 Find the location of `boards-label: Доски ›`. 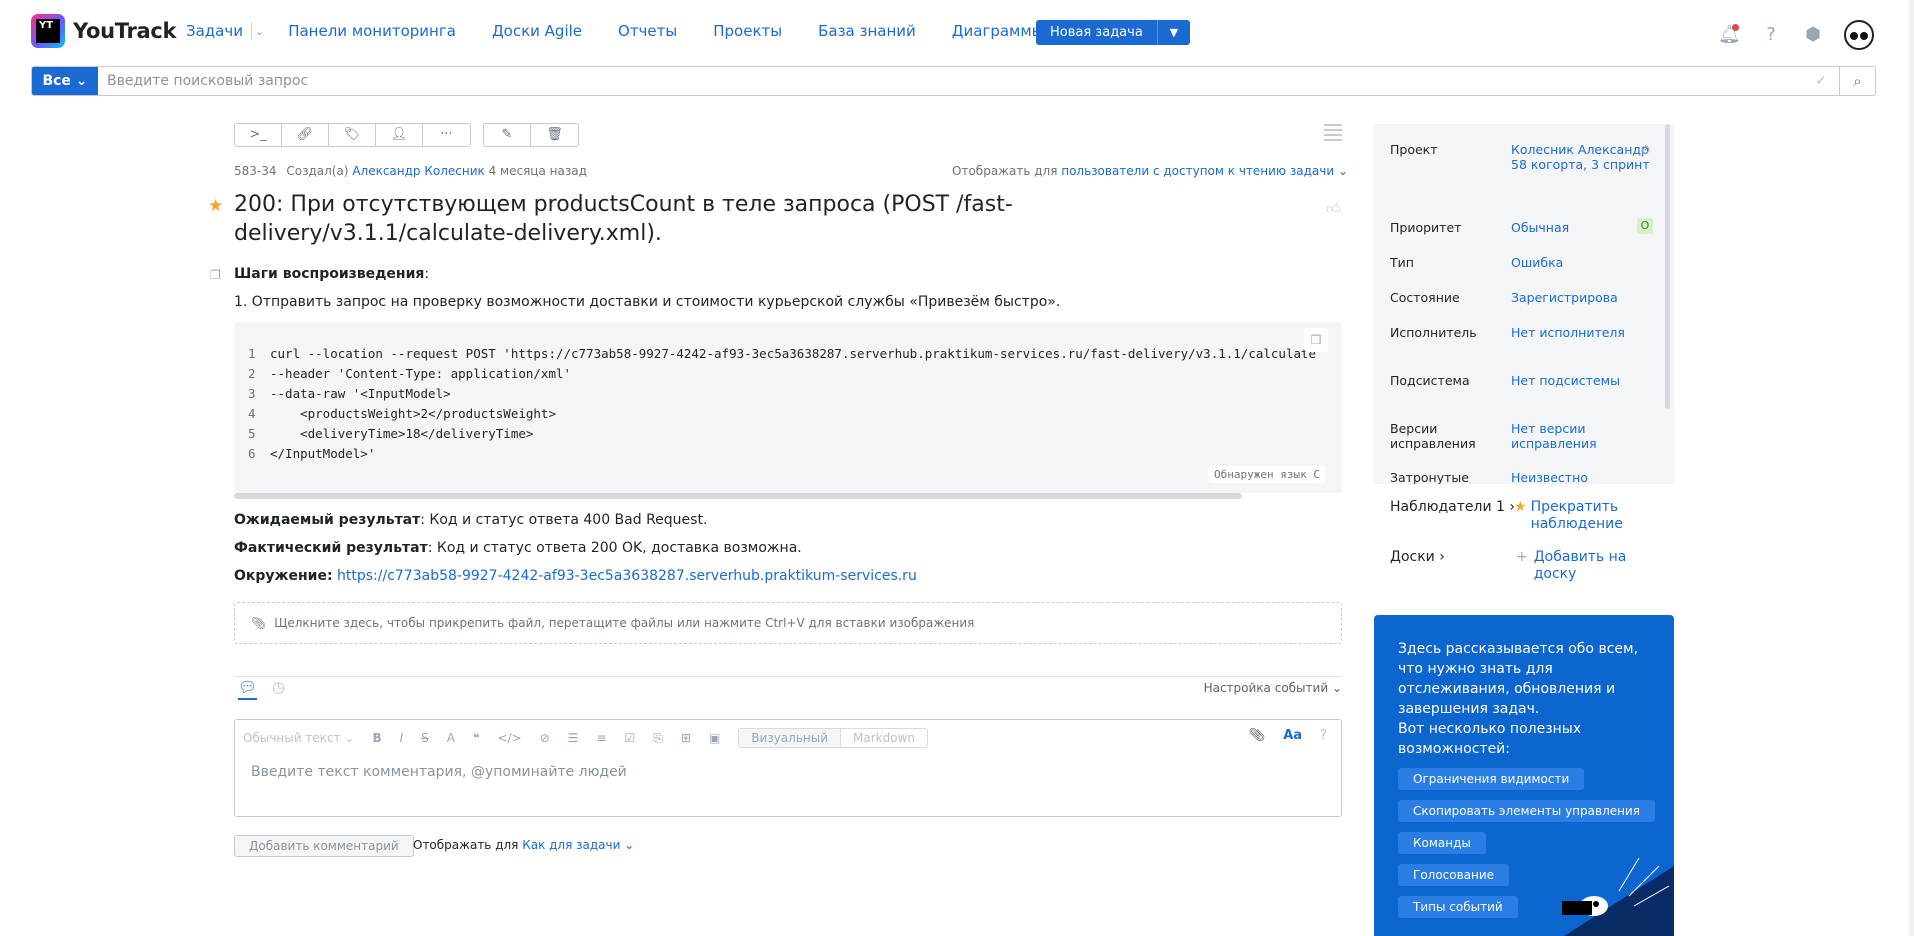

boards-label: Доски › is located at coordinates (1417, 557).